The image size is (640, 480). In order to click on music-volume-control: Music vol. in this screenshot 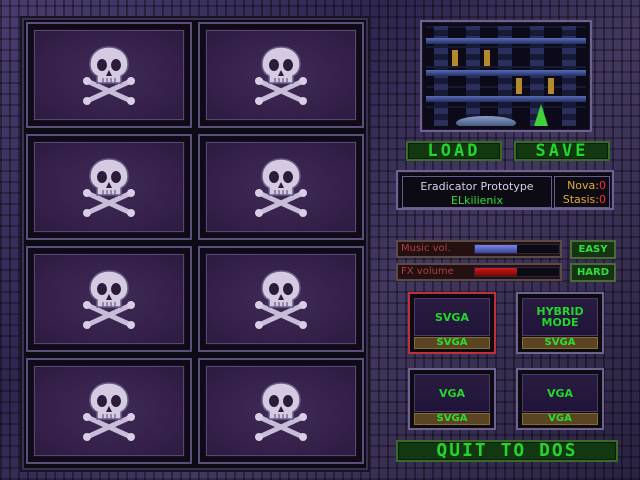, I will do `click(479, 249)`.